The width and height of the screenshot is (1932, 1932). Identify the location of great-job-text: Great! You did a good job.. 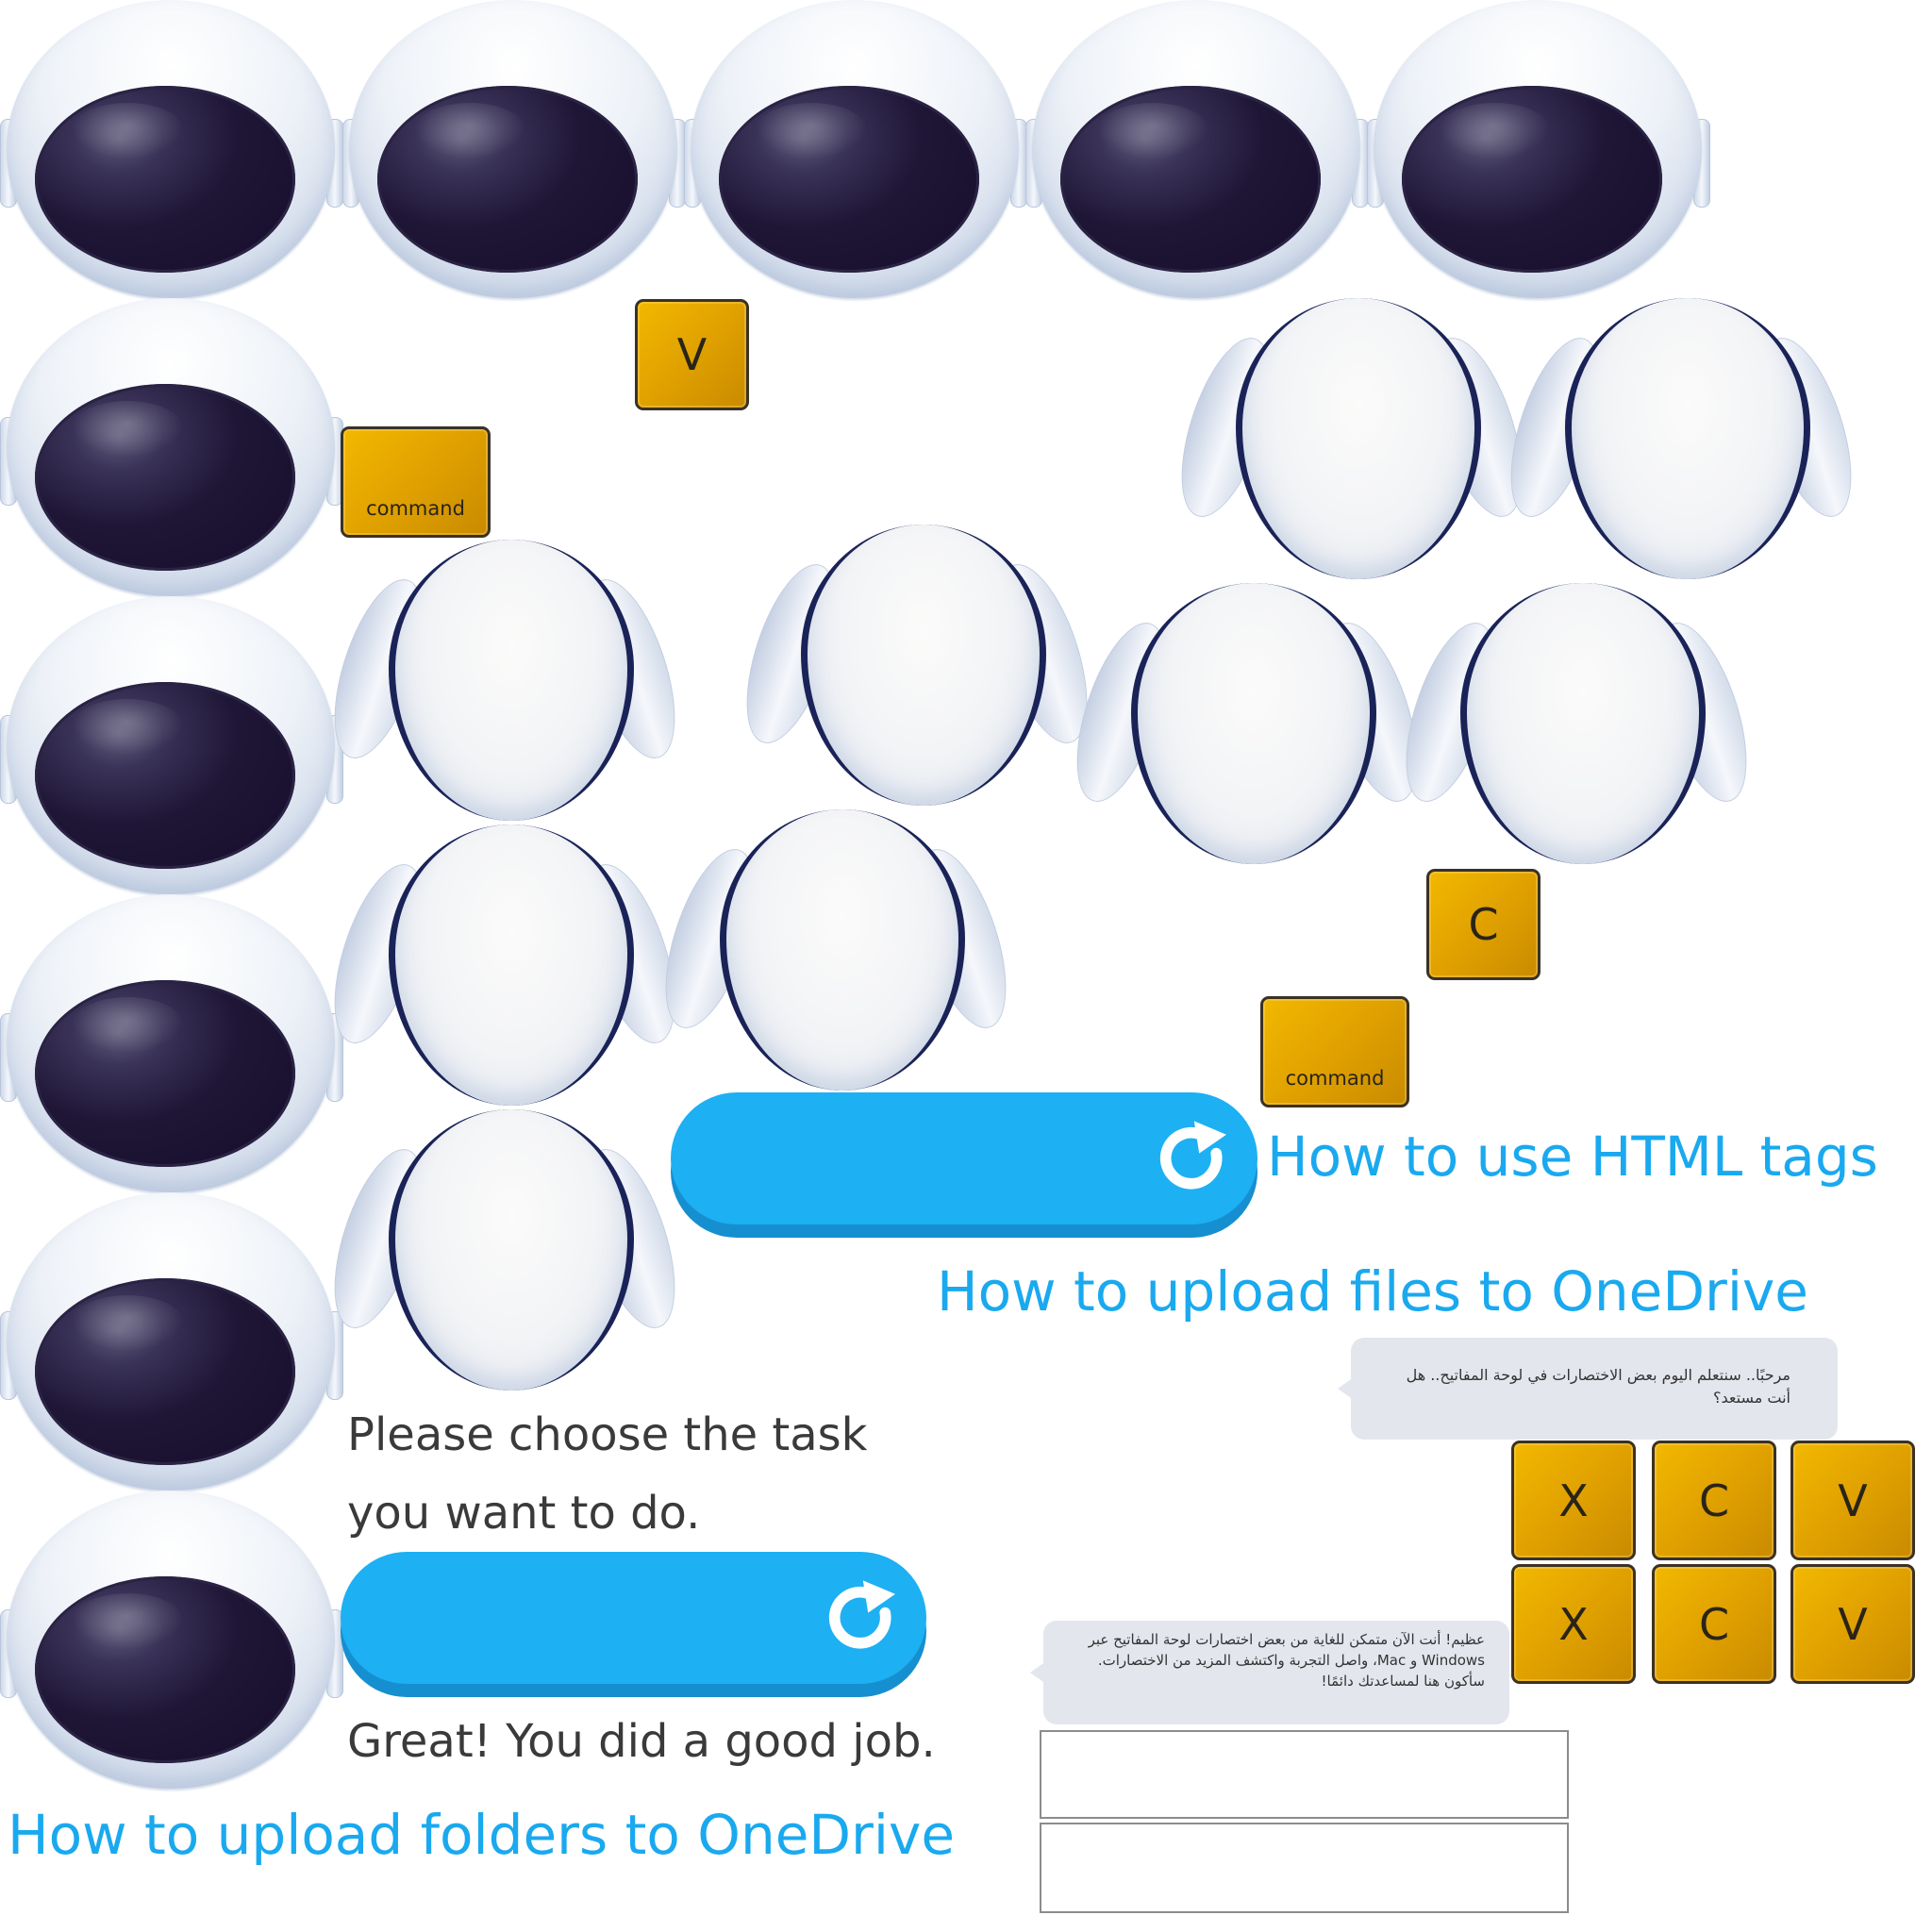
(642, 1741).